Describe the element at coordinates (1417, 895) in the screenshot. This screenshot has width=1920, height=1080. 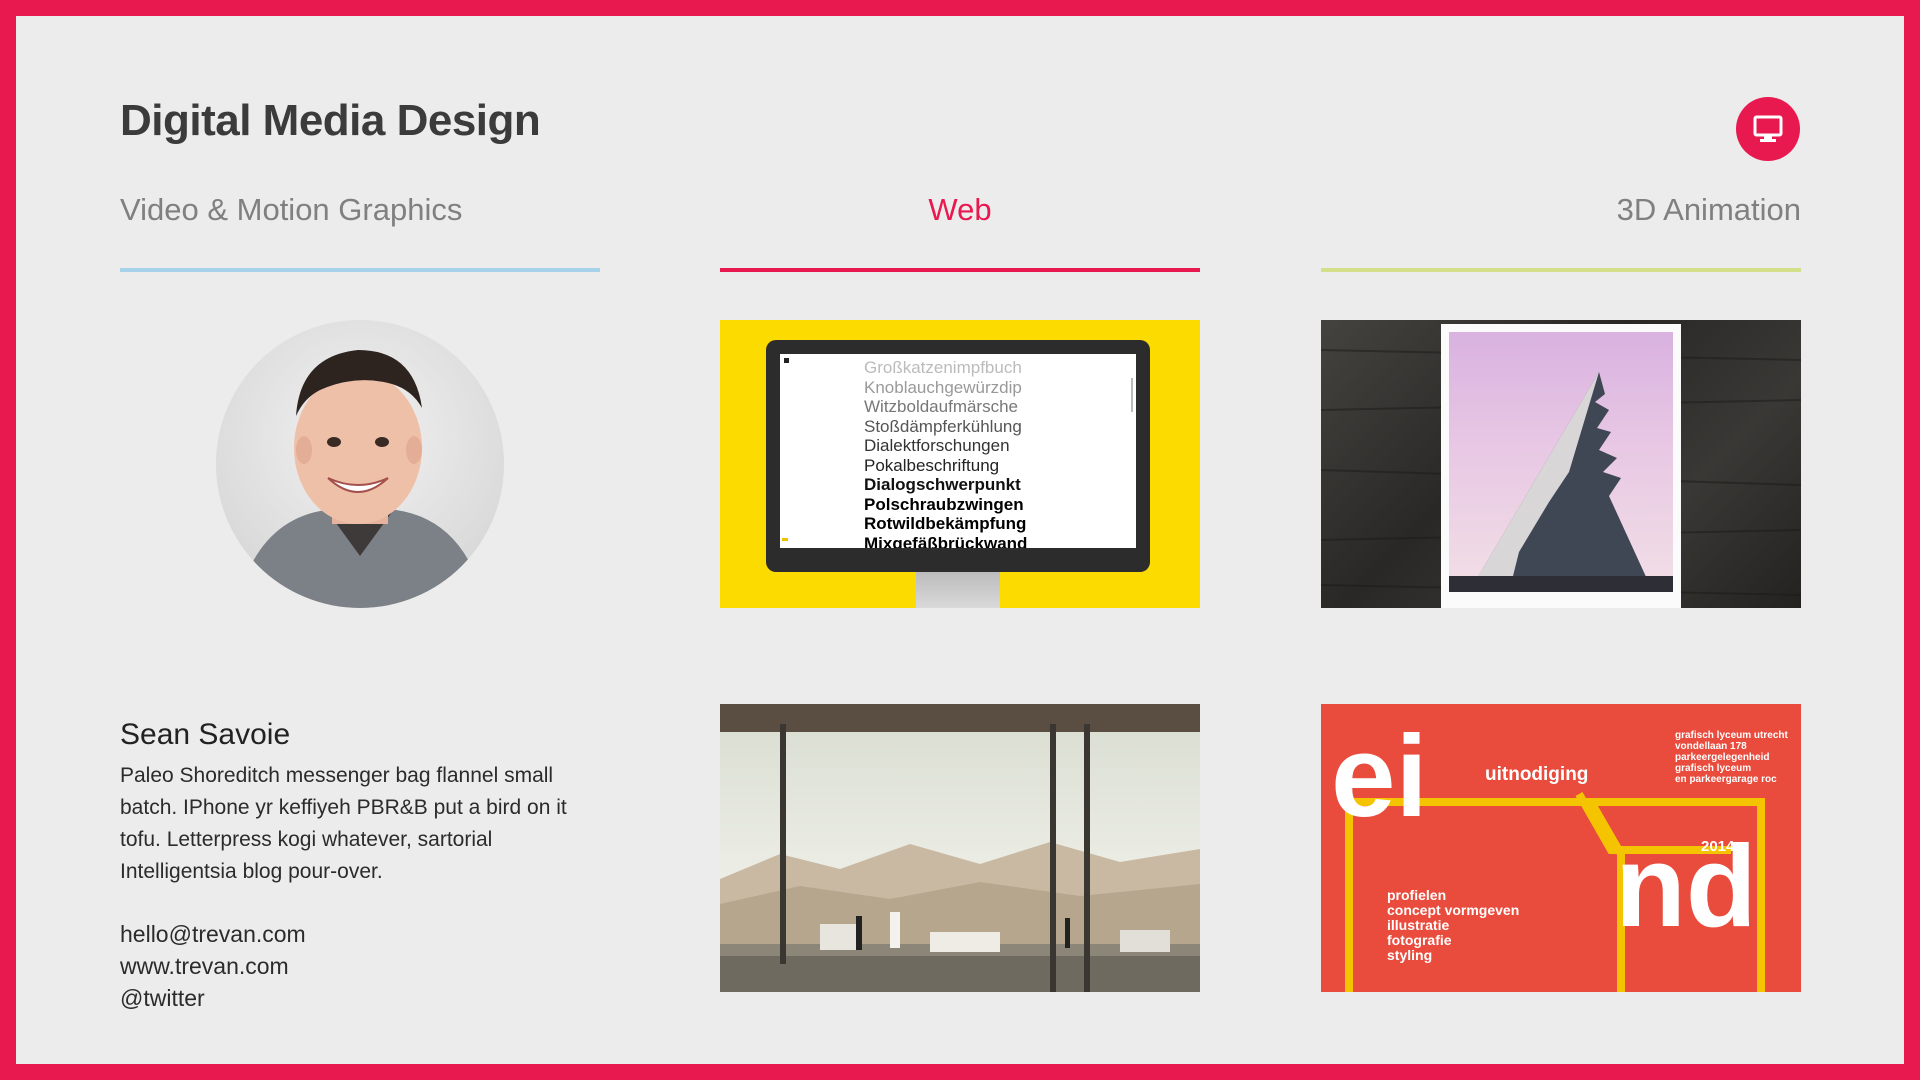
I see `poster-item: profielen` at that location.